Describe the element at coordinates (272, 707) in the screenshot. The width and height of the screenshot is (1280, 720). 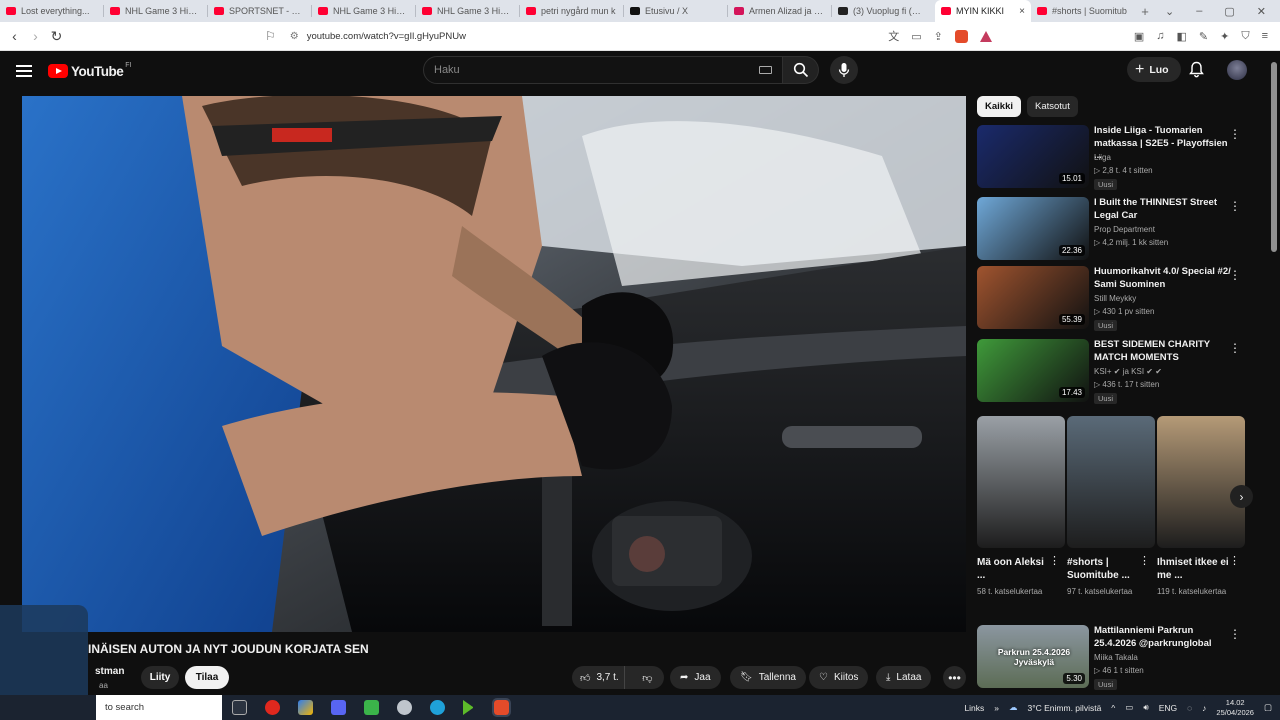
I see `opera-icon` at that location.